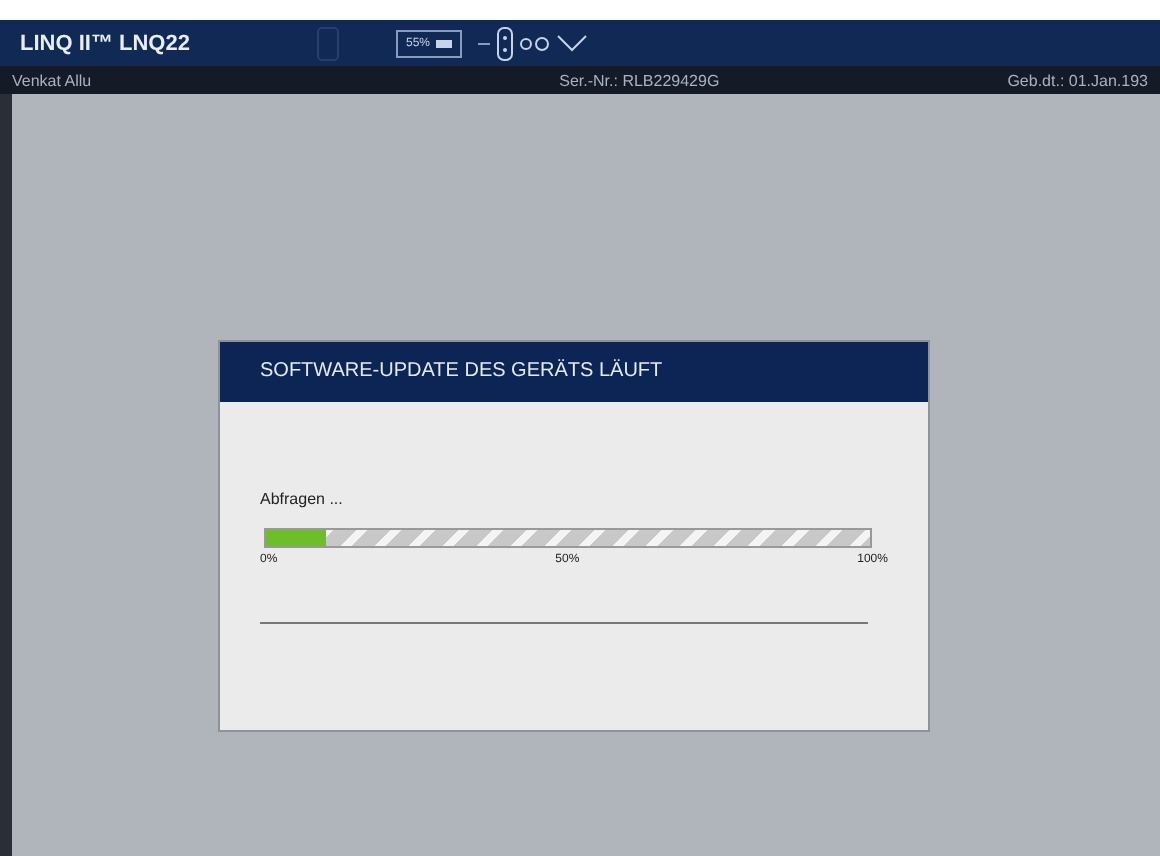 Image resolution: width=1160 pixels, height=856 pixels. I want to click on toolbar-icons-drawing, so click(534, 43).